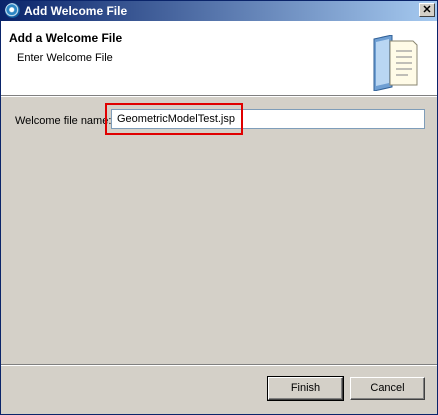  I want to click on wizard-title: Add a Welcome File, so click(66, 38).